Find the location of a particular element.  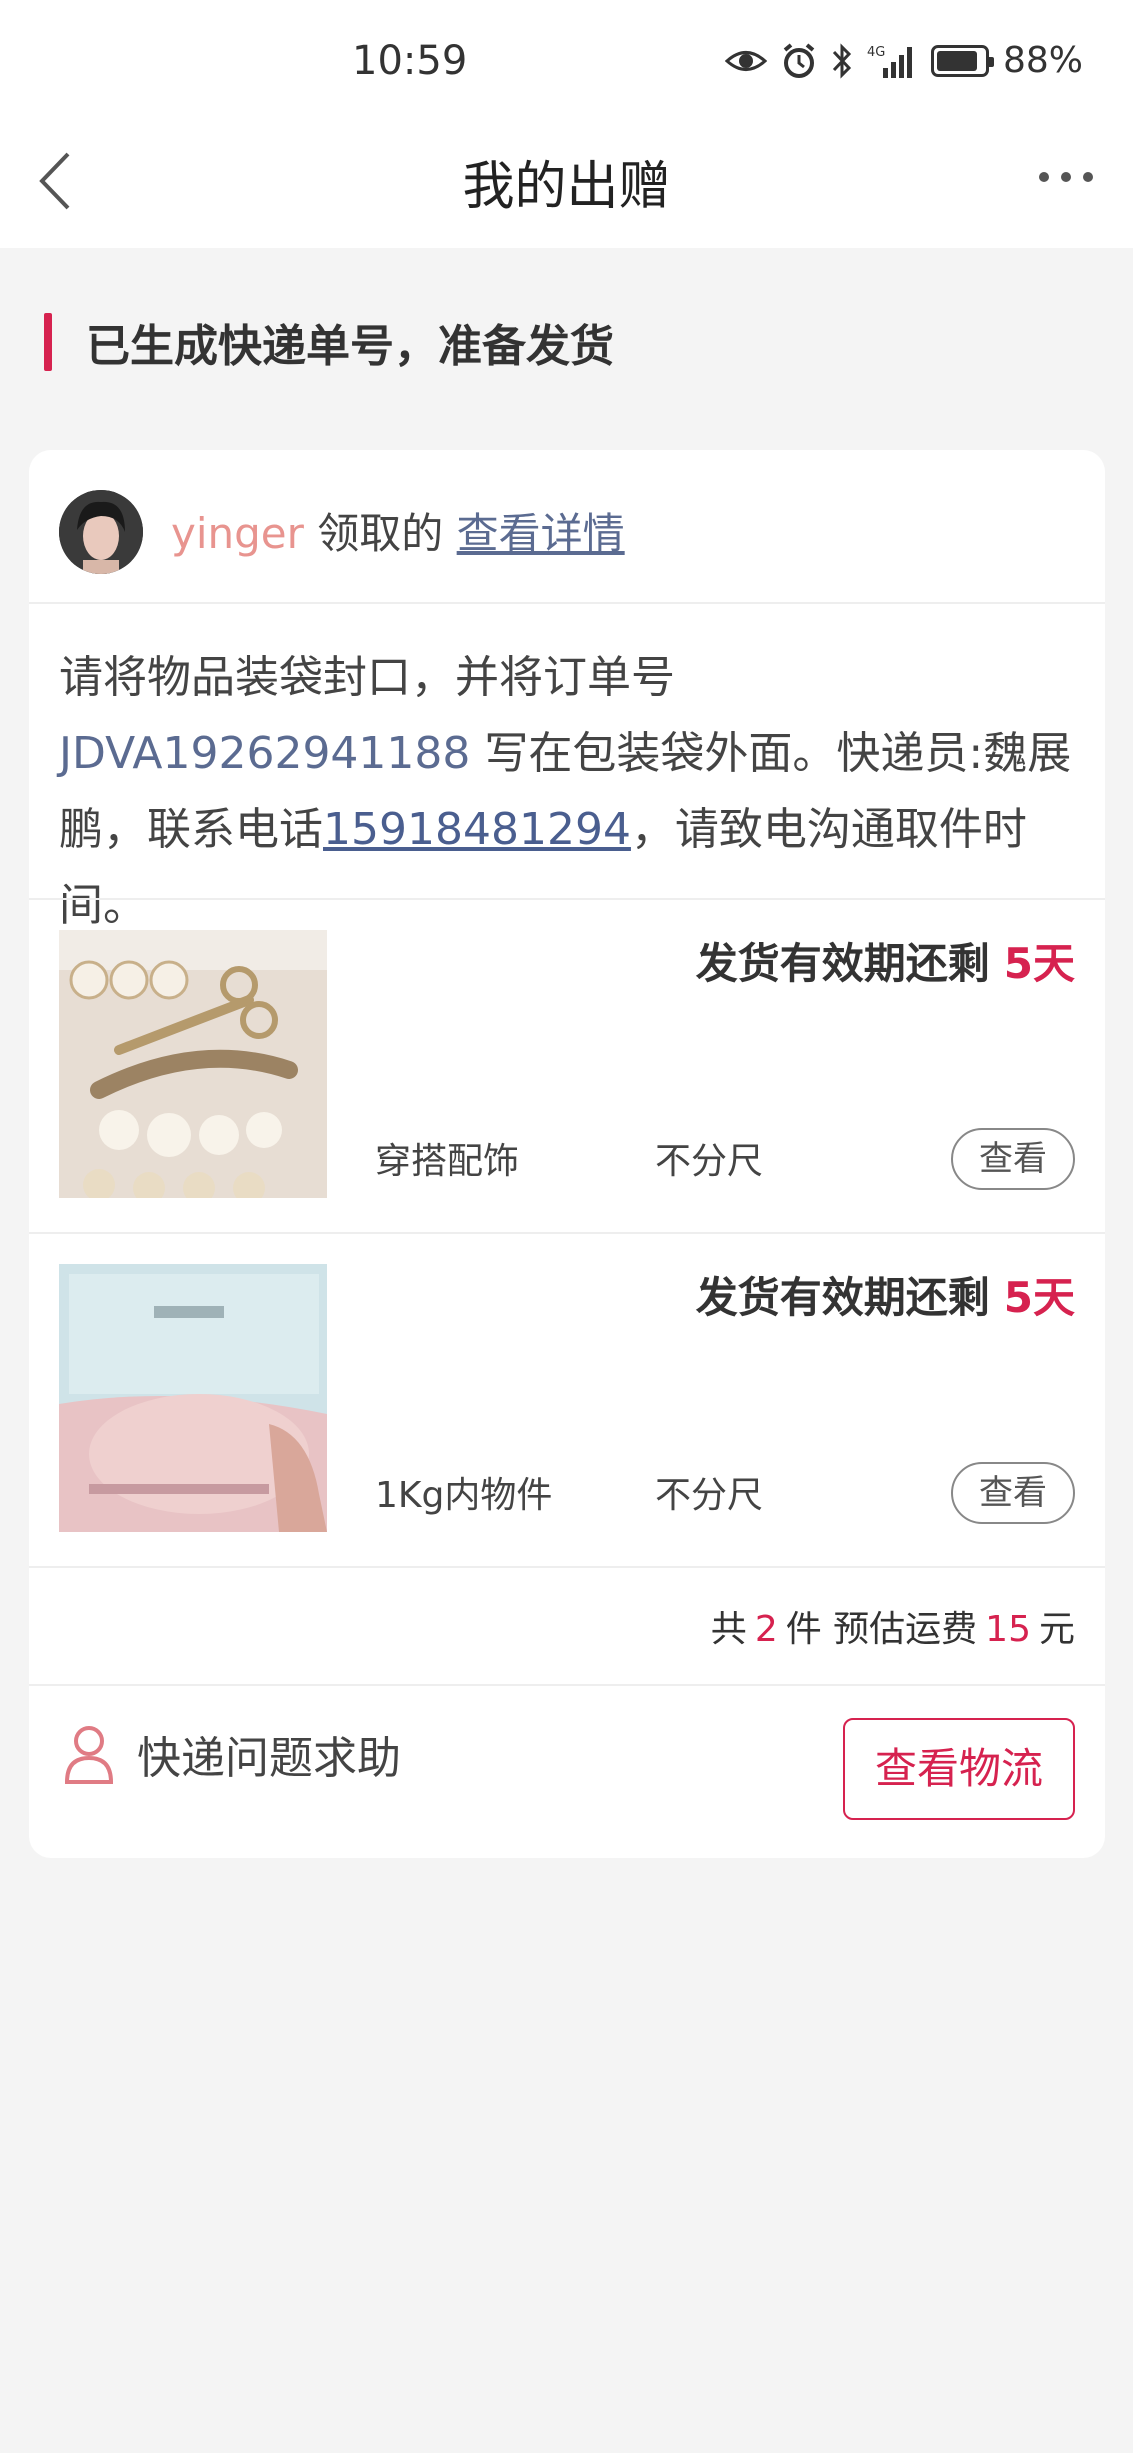

item-row: 发货有效期还剩 5天 穿搭配饰 不分尺 查看 is located at coordinates (567, 1067).